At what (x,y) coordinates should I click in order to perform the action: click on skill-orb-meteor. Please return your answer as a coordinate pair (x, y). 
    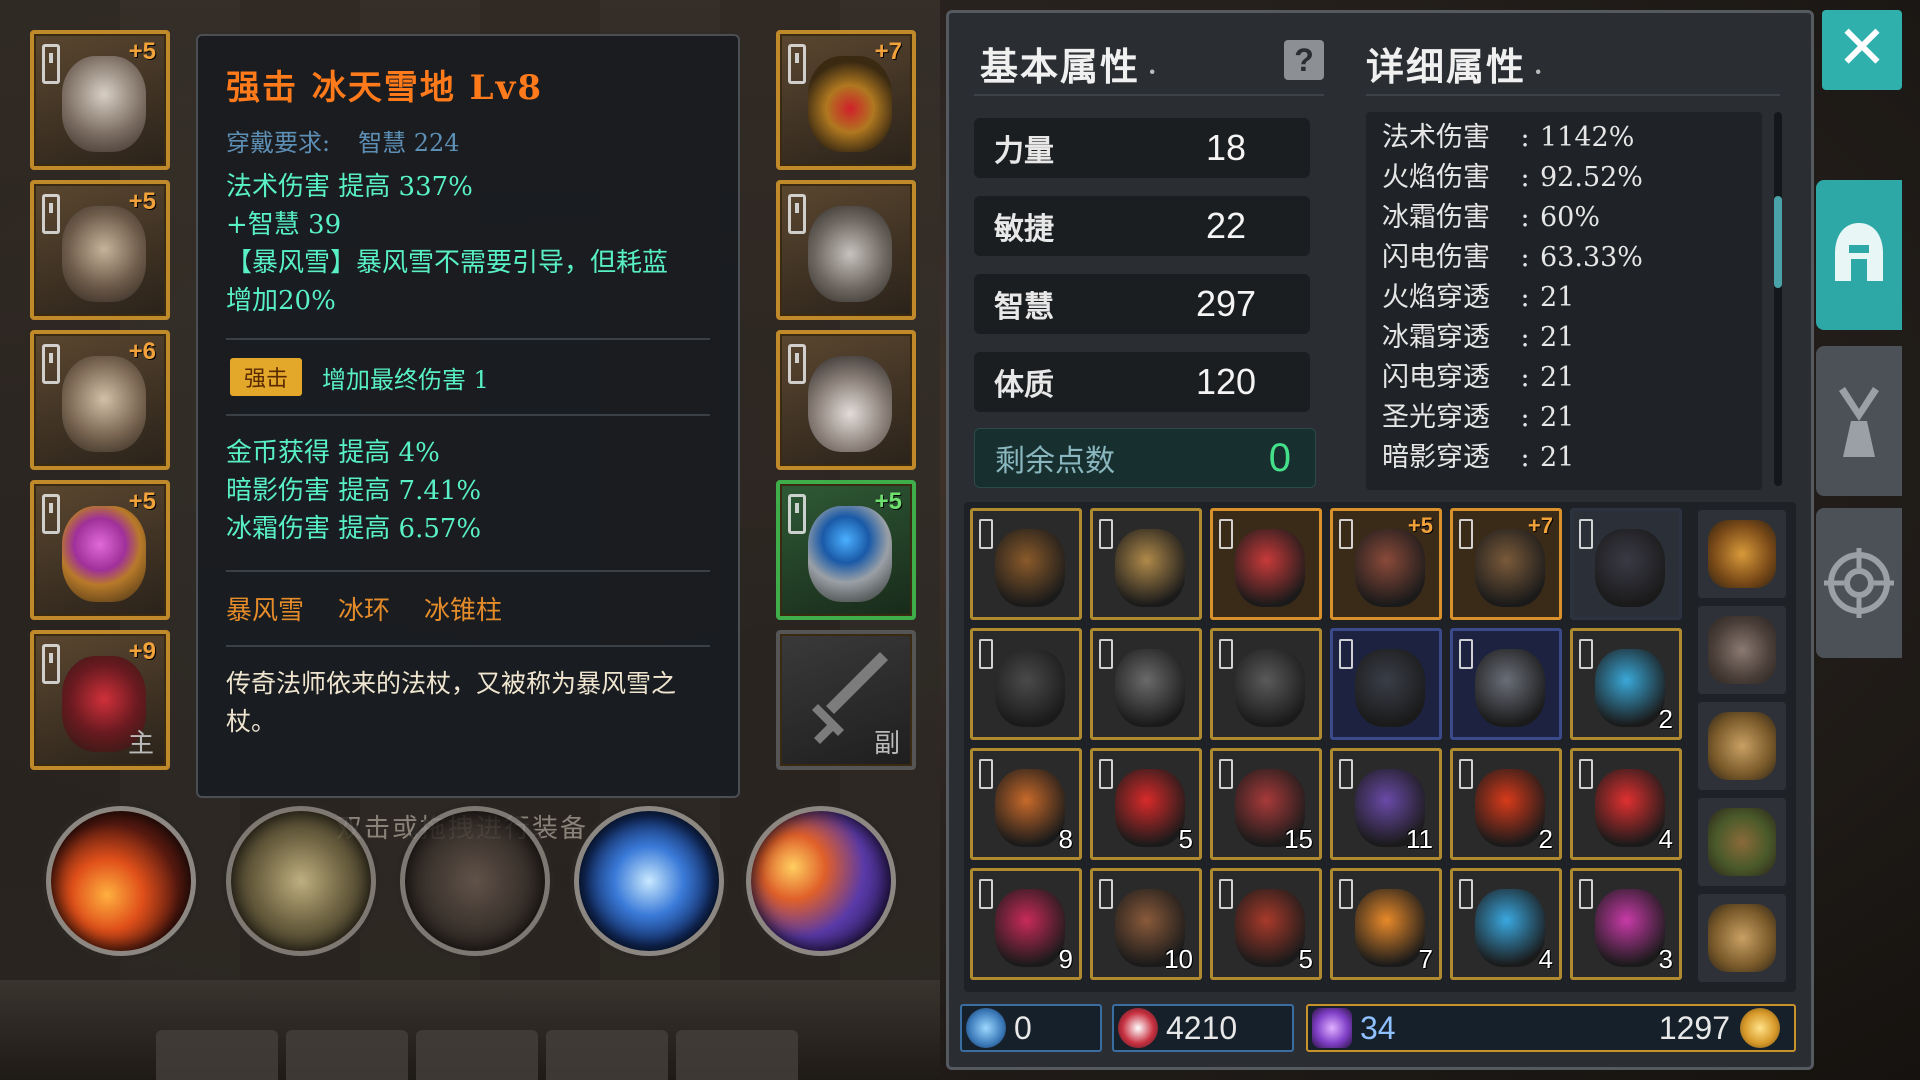
    Looking at the image, I should click on (821, 881).